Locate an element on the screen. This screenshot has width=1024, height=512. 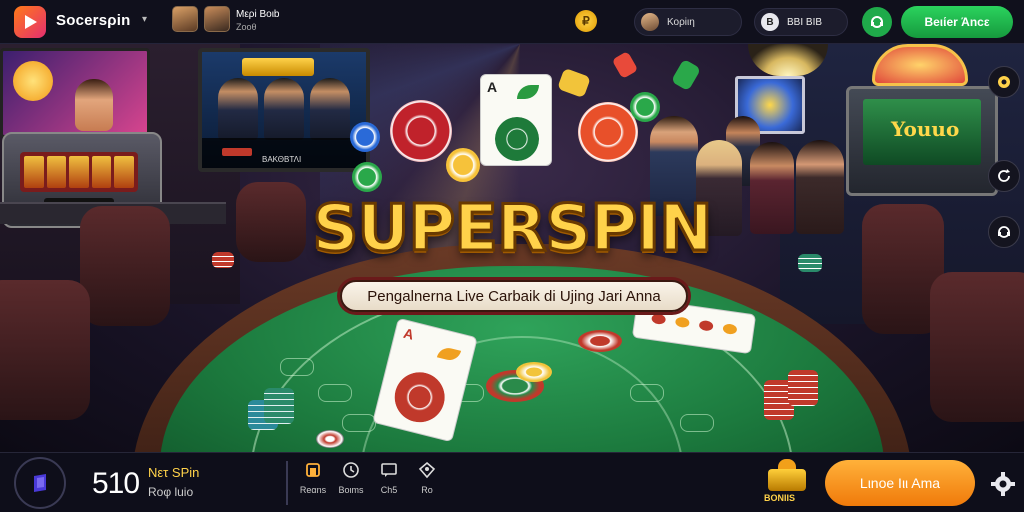
promo-subtitle: Ζοοθ is located at coordinates (246, 27).